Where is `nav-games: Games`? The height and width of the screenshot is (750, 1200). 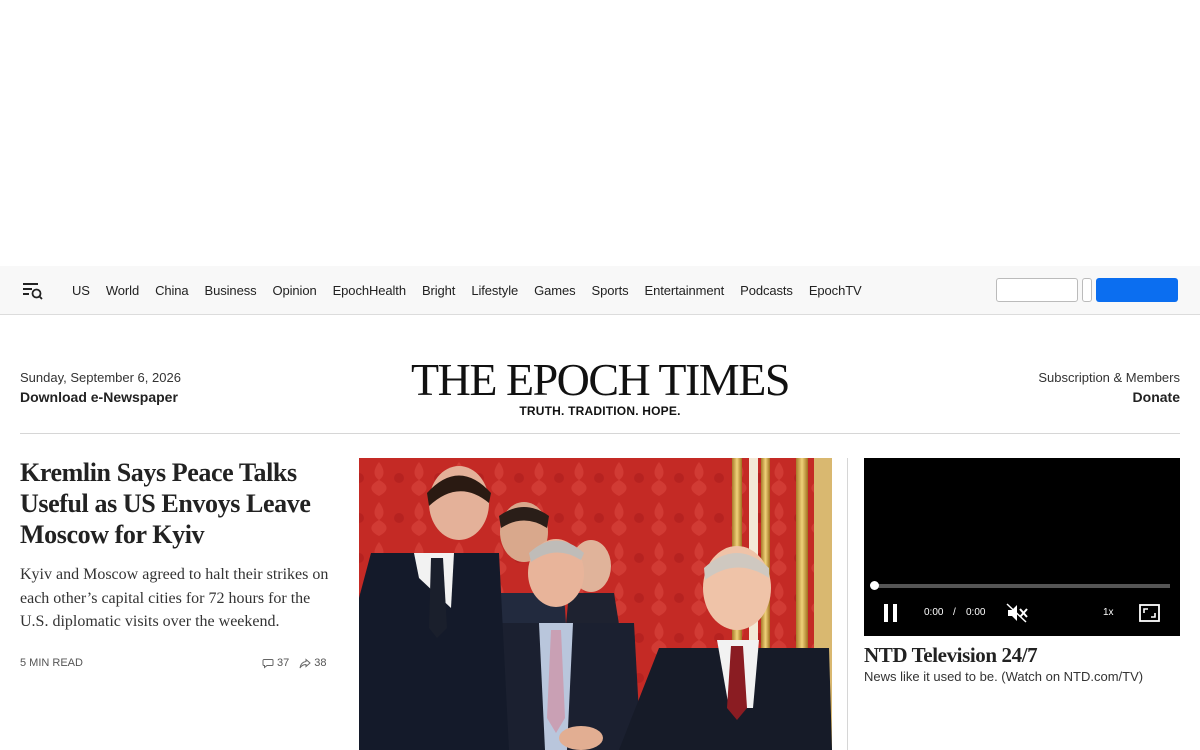 nav-games: Games is located at coordinates (554, 290).